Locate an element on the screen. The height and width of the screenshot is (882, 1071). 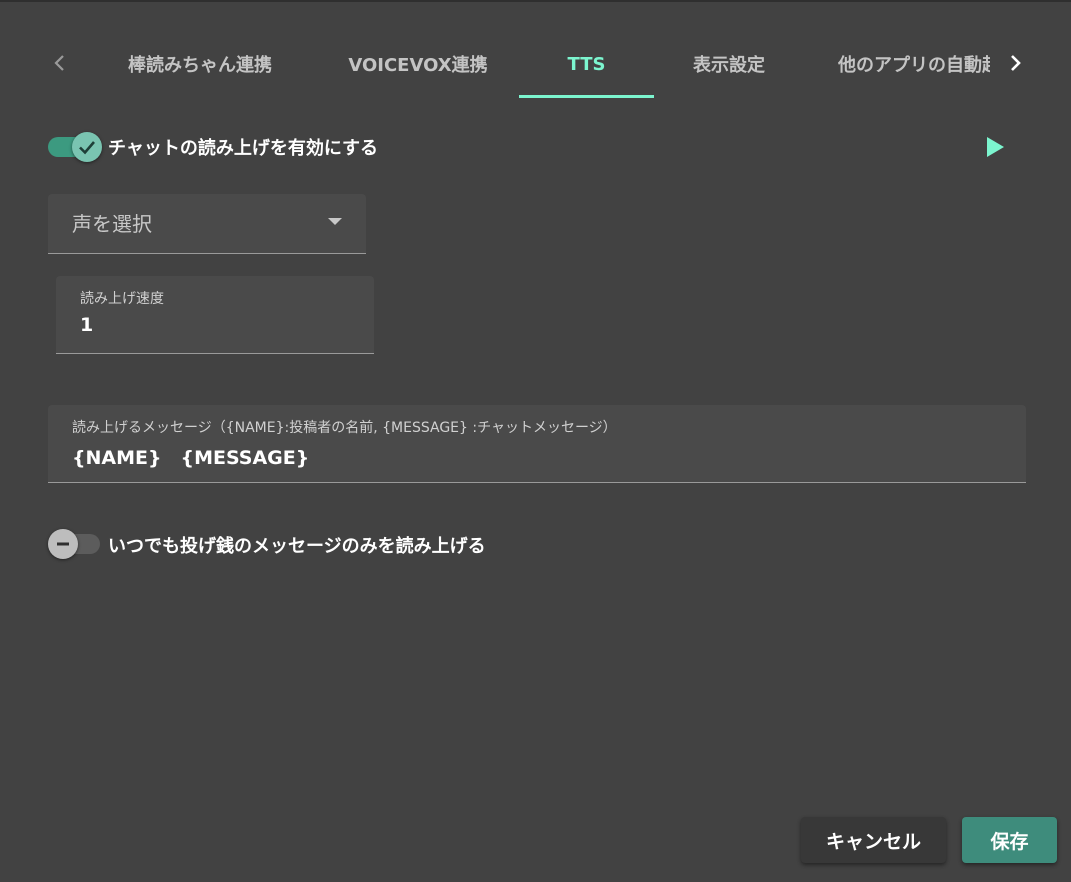
chevron-left-icon is located at coordinates (59, 63).